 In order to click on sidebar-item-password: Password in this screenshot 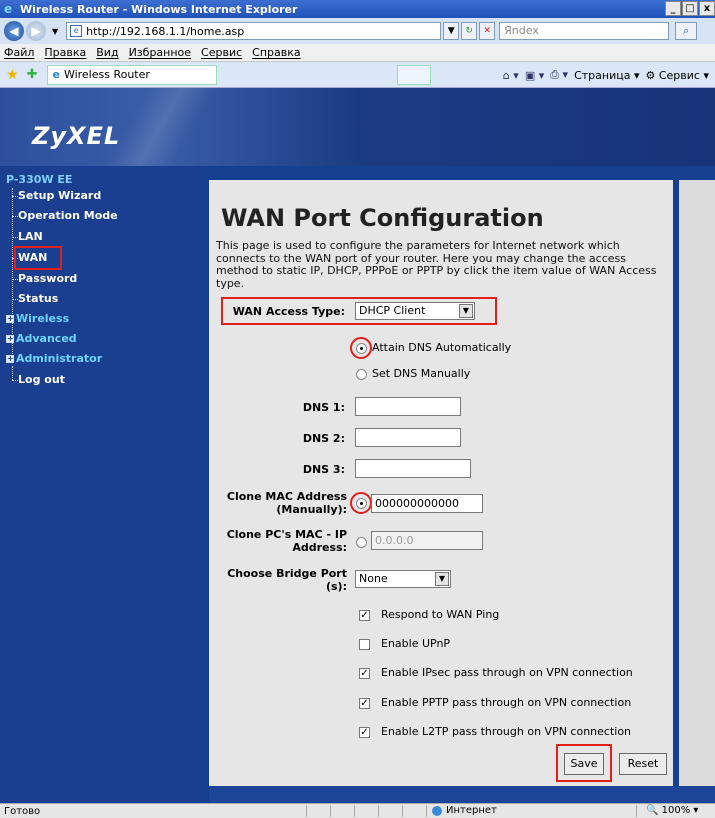, I will do `click(47, 278)`.